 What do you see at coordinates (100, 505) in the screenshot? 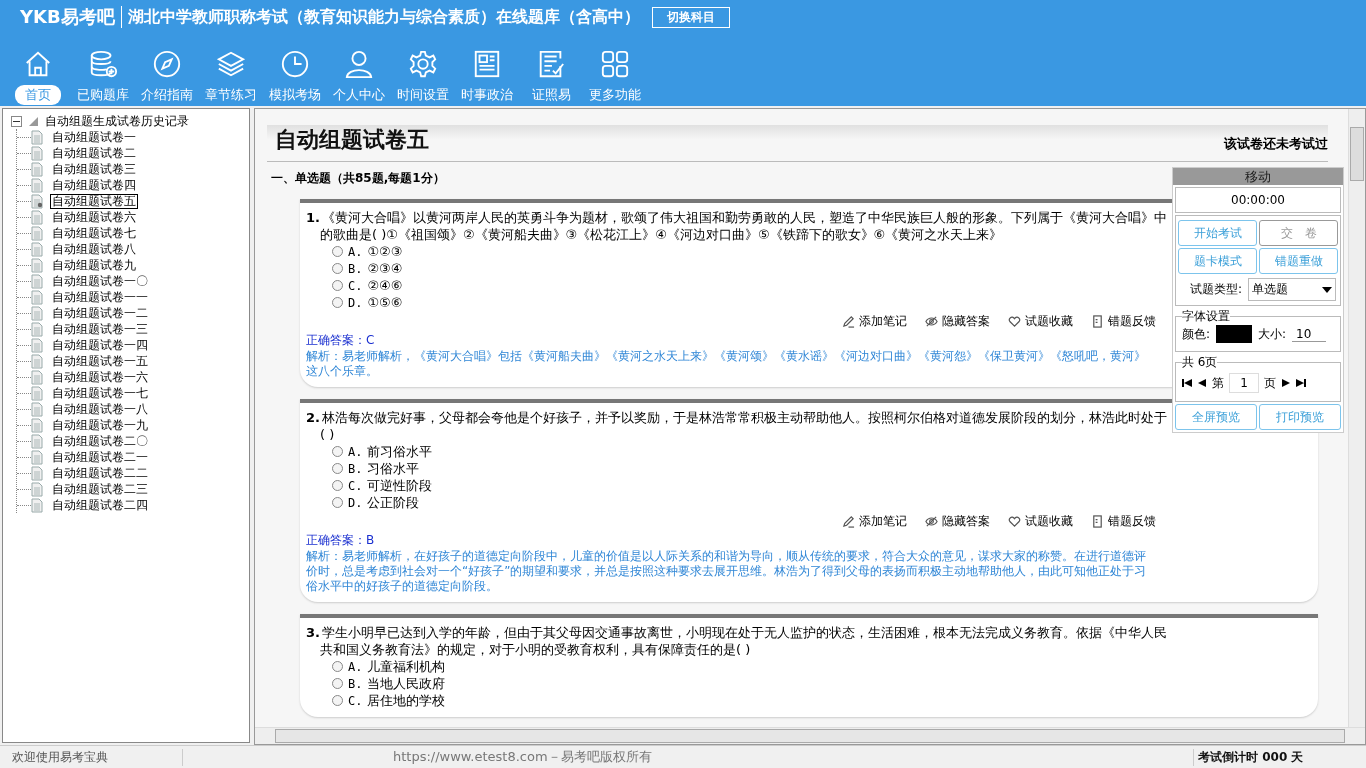
I see `tree-item: 自动组题试卷二四` at bounding box center [100, 505].